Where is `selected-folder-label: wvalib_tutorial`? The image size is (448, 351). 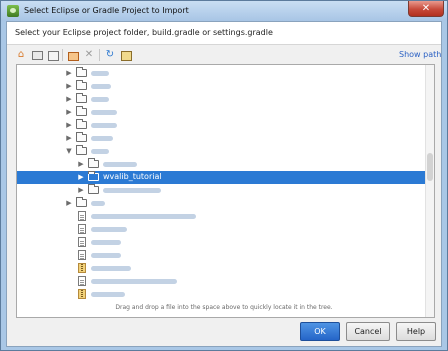 selected-folder-label: wvalib_tutorial is located at coordinates (132, 176).